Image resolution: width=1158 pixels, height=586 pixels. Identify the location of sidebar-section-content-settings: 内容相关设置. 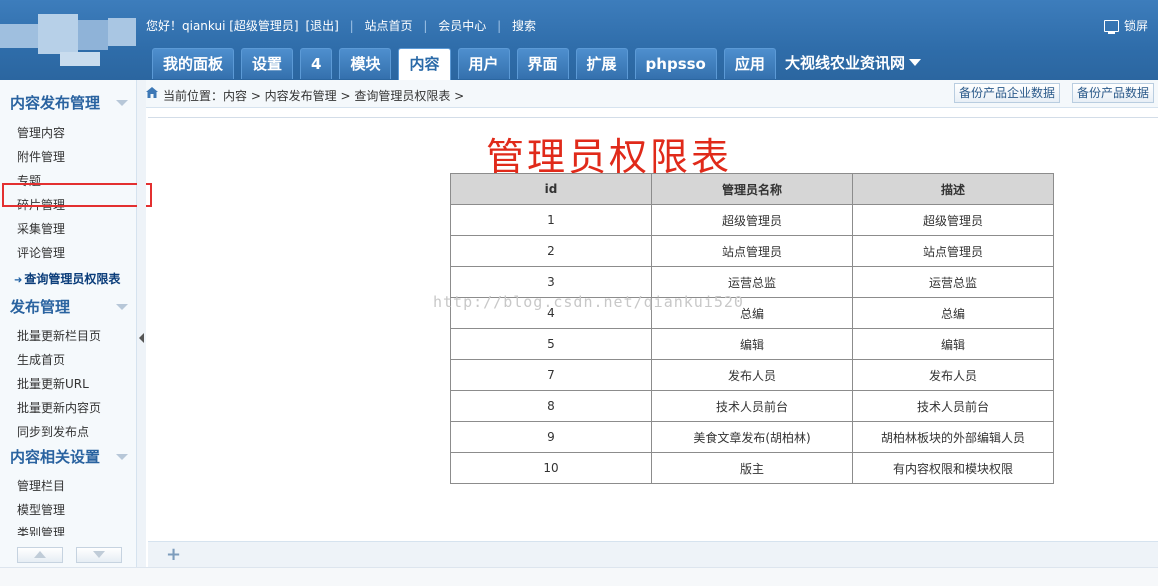
(68, 457).